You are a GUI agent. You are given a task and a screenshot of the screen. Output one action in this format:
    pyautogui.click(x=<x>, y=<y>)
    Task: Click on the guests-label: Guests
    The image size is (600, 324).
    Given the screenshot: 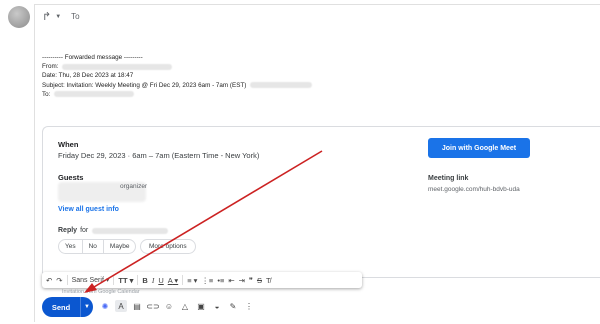 What is the action you would take?
    pyautogui.click(x=71, y=177)
    